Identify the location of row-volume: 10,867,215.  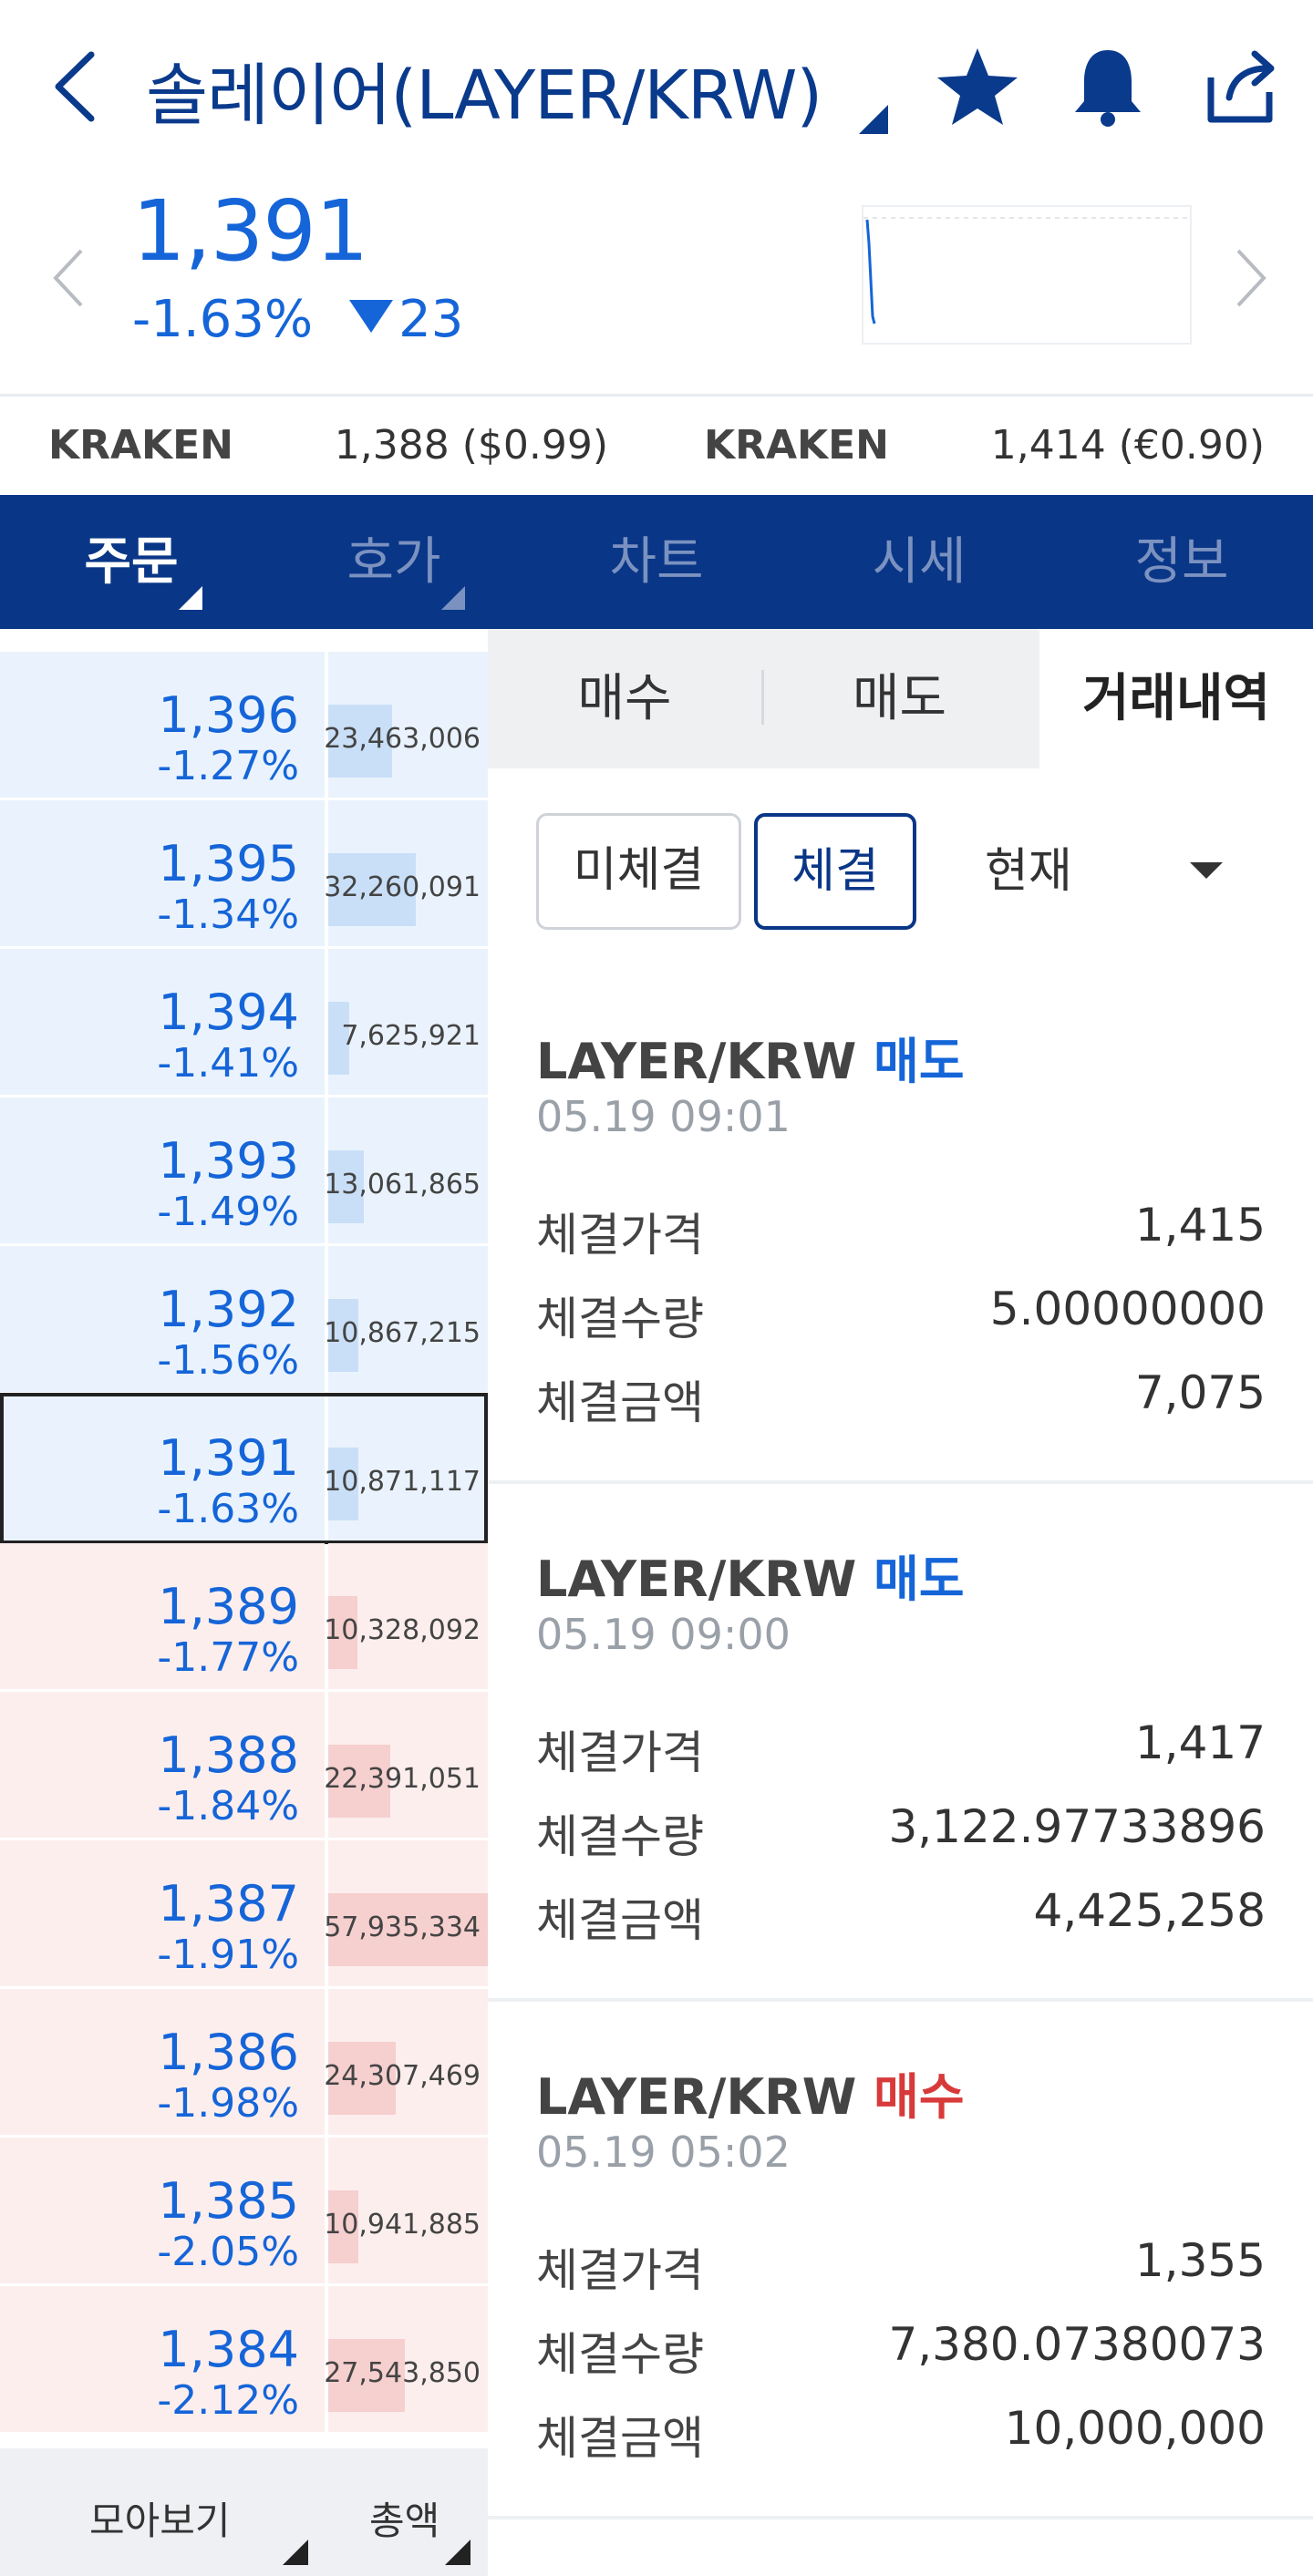
(402, 1333).